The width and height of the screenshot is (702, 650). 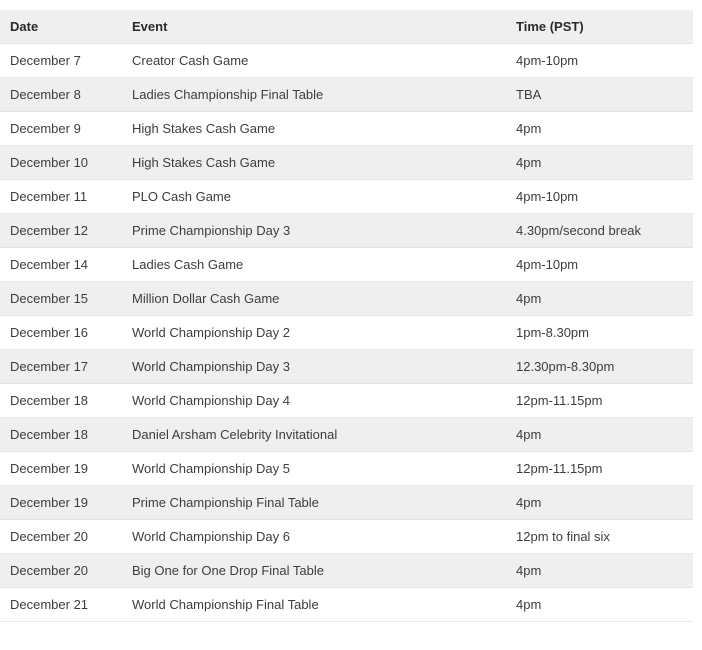 What do you see at coordinates (60, 264) in the screenshot?
I see `cell-date: December 14` at bounding box center [60, 264].